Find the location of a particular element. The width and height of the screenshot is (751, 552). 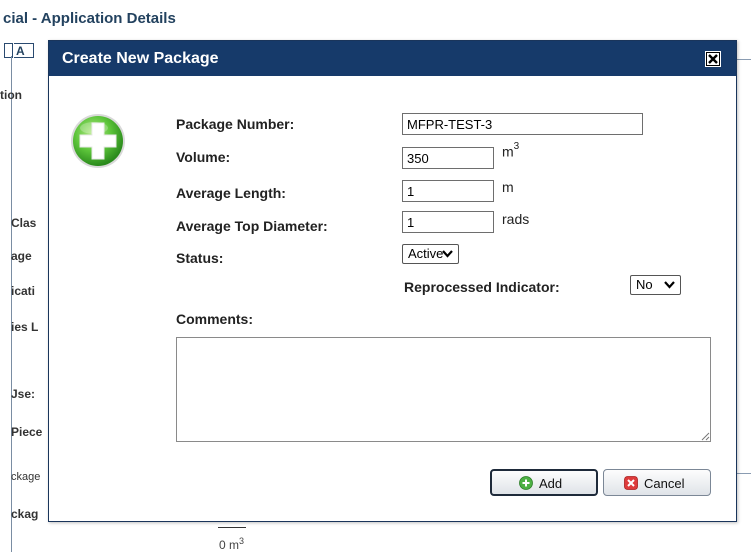

average-top-diameter-input is located at coordinates (448, 222).